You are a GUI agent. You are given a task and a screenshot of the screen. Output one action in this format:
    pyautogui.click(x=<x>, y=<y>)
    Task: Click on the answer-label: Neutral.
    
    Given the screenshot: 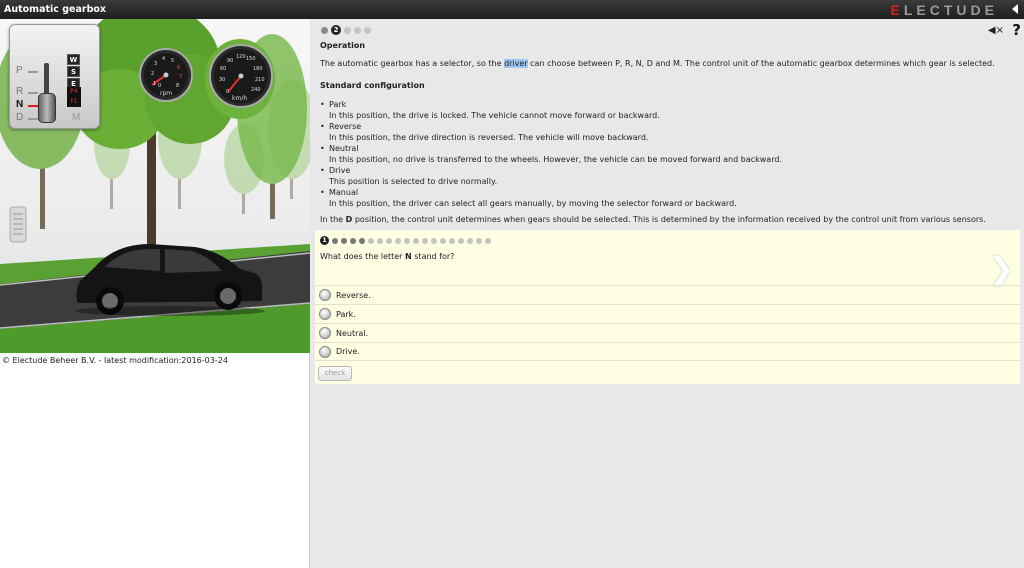 What is the action you would take?
    pyautogui.click(x=352, y=333)
    